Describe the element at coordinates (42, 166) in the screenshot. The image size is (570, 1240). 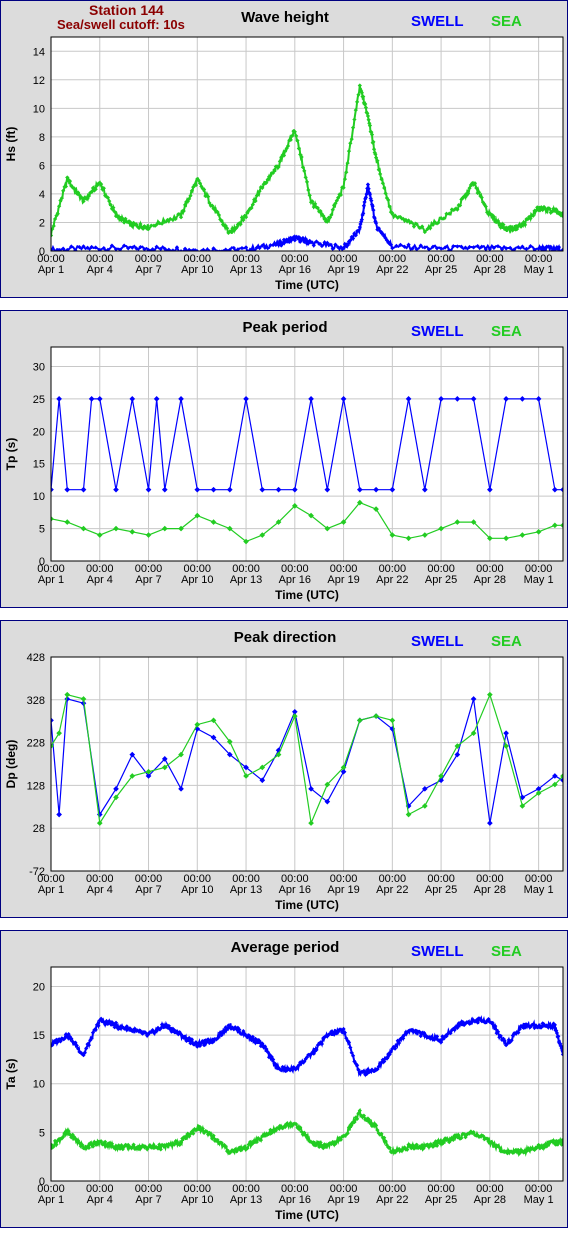
I see `y-tick-label: 6` at that location.